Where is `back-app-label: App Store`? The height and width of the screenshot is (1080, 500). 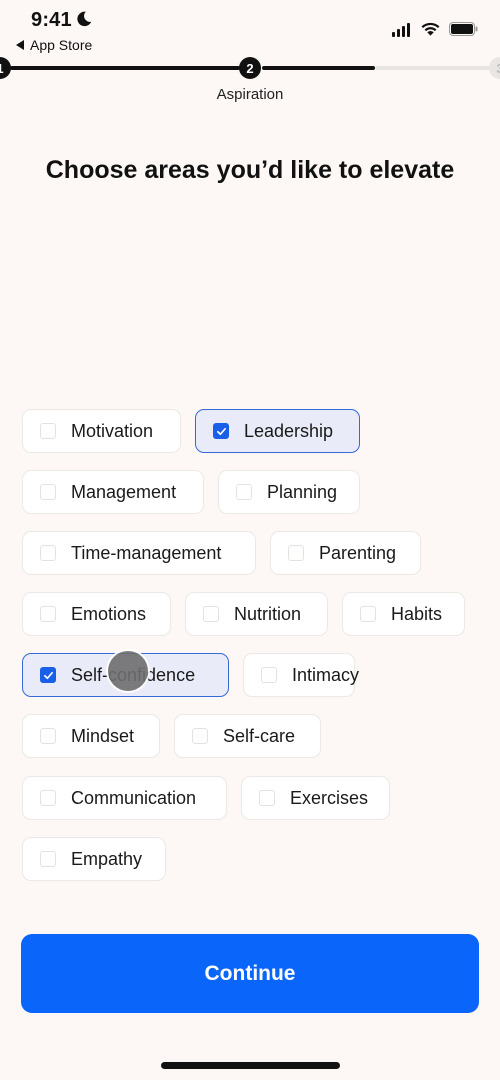 back-app-label: App Store is located at coordinates (61, 45).